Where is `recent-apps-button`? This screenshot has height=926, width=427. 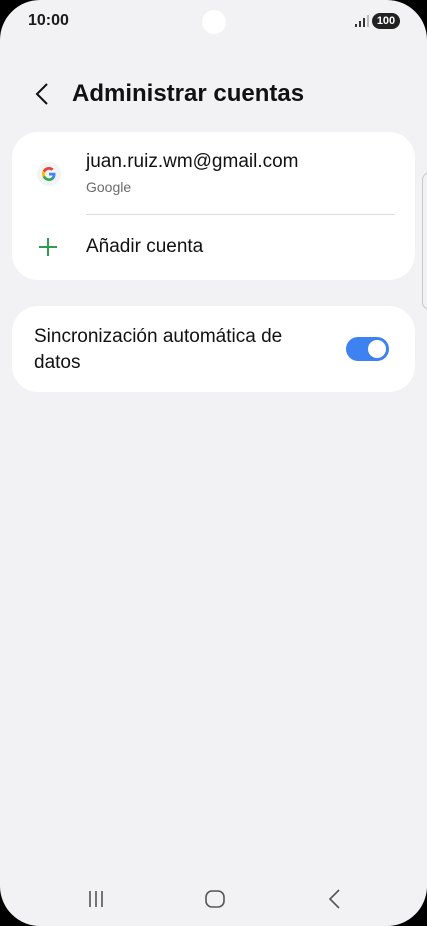 recent-apps-button is located at coordinates (96, 899).